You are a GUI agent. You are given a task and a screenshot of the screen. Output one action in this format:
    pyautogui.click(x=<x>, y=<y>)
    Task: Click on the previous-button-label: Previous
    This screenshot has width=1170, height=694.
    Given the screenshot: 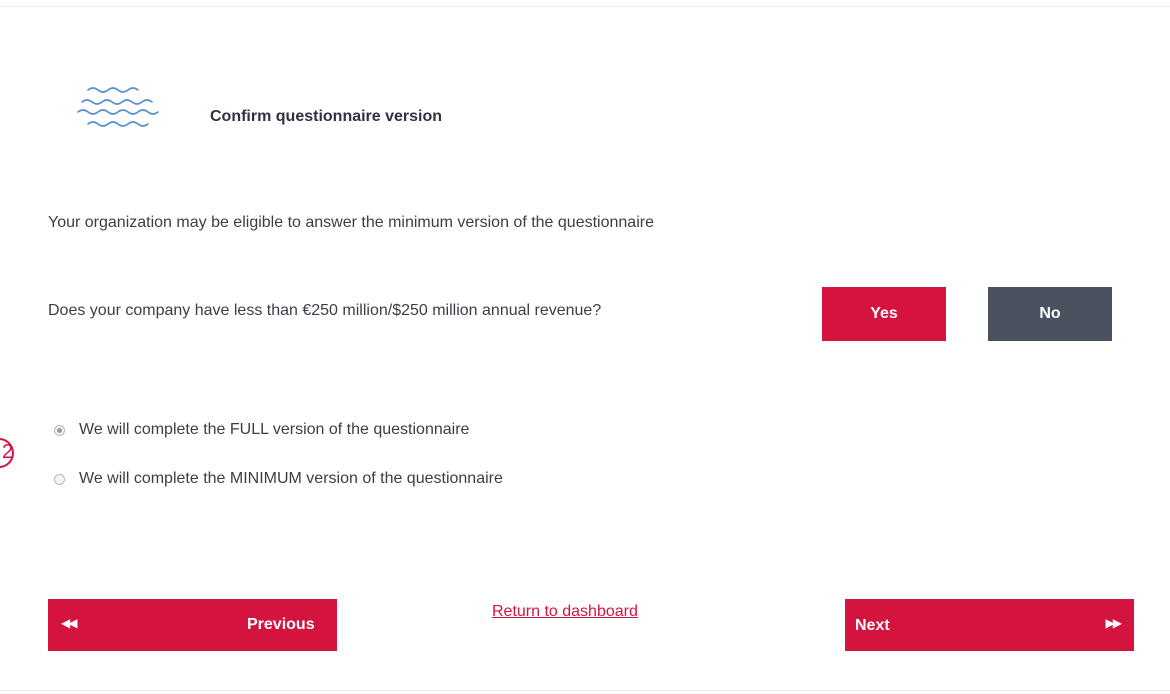 What is the action you would take?
    pyautogui.click(x=281, y=624)
    